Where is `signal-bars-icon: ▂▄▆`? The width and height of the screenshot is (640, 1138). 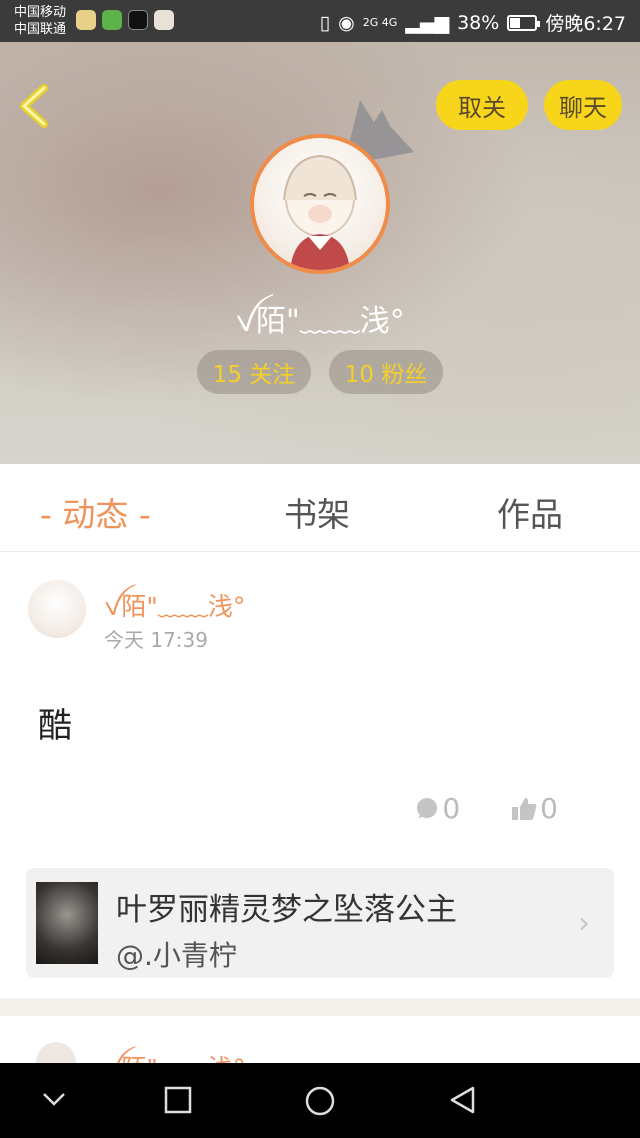
signal-bars-icon: ▂▄▆ is located at coordinates (427, 22).